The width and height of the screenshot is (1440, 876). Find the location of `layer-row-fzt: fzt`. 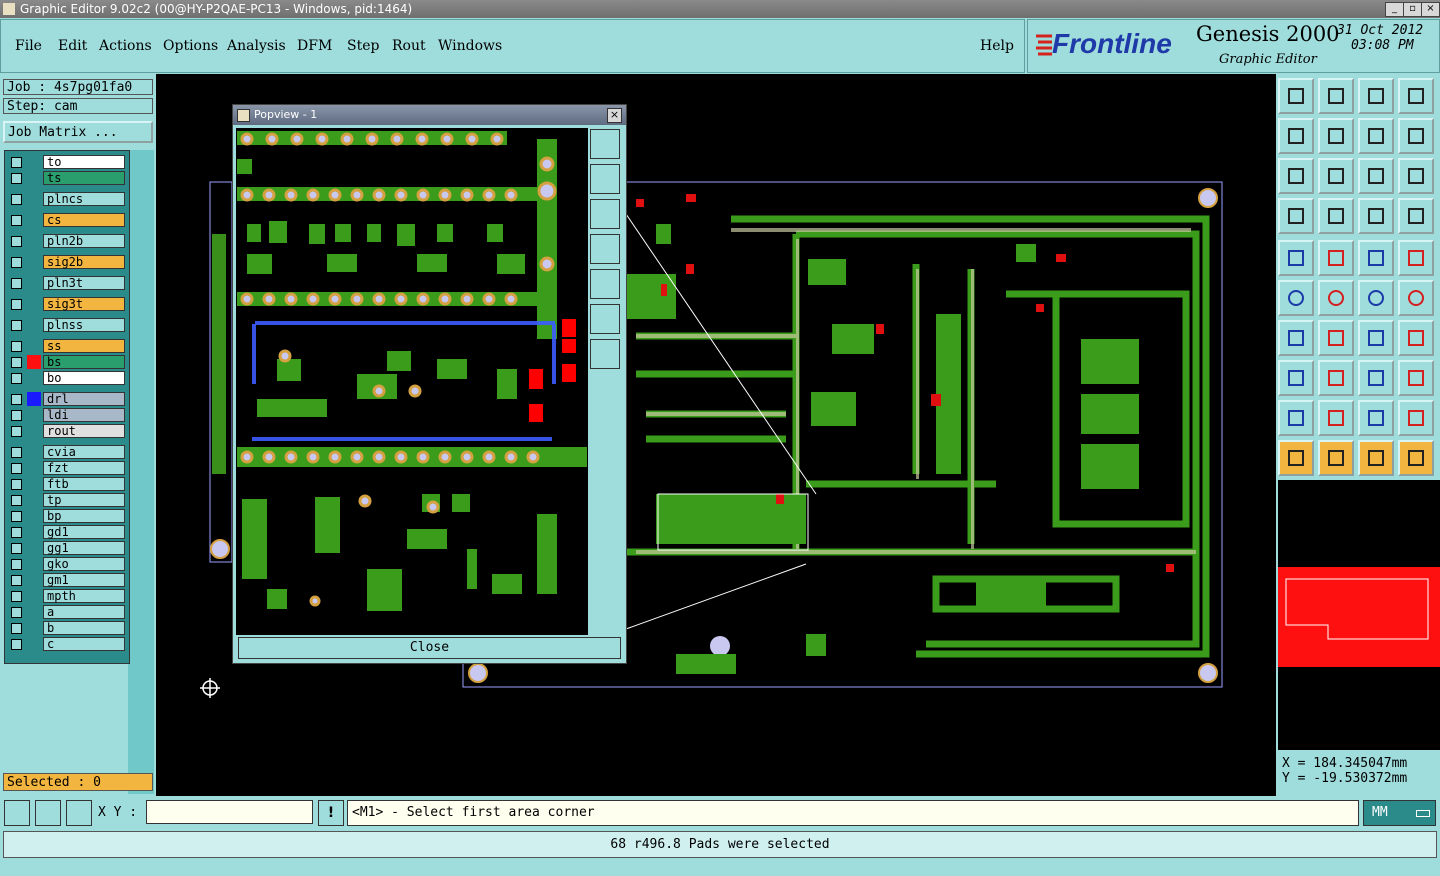

layer-row-fzt: fzt is located at coordinates (67, 468).